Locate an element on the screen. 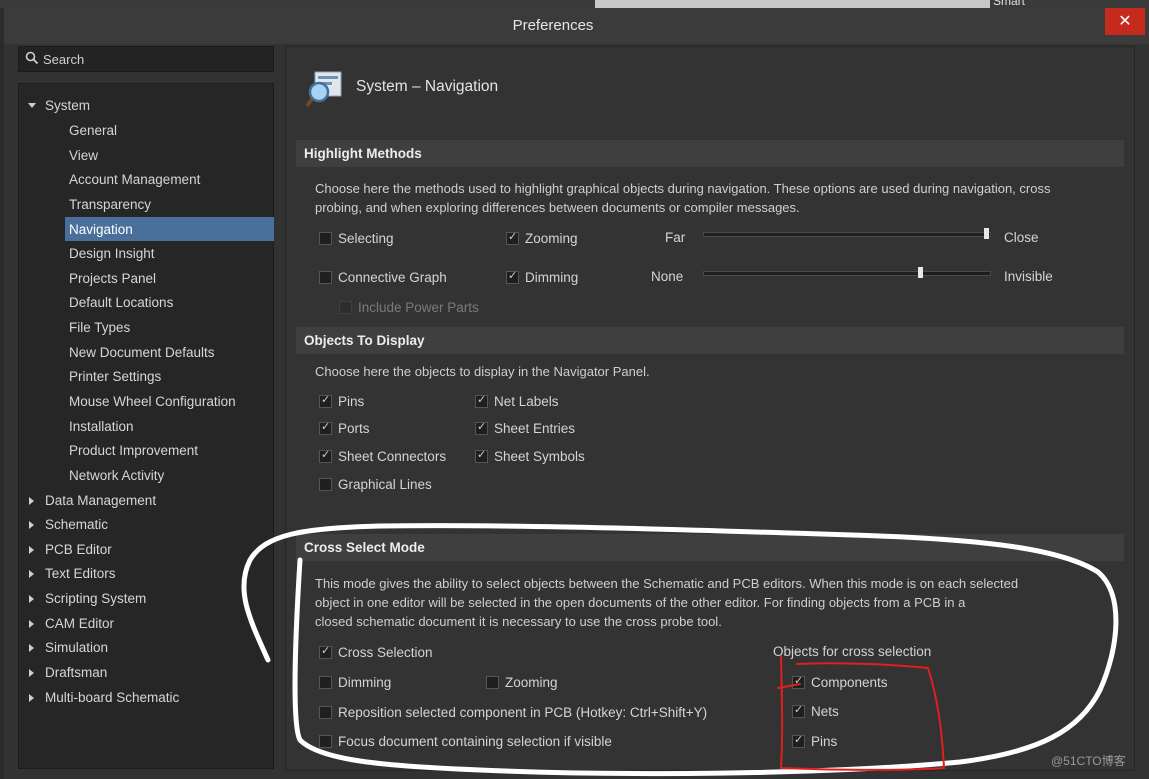 The width and height of the screenshot is (1149, 779). checkbox-label: Include Power Parts is located at coordinates (418, 307).